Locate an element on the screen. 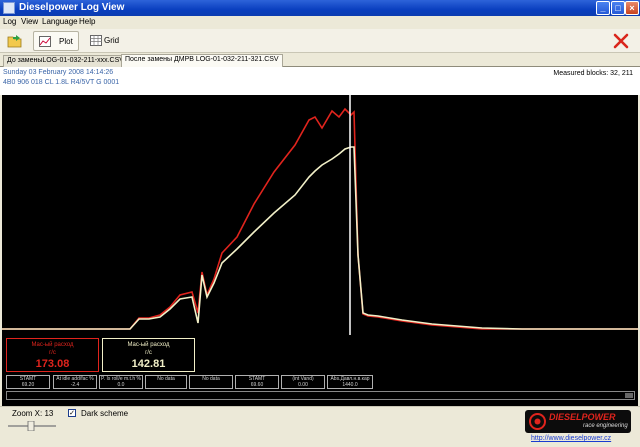 The height and width of the screenshot is (447, 640). grid-icon is located at coordinates (96, 40).